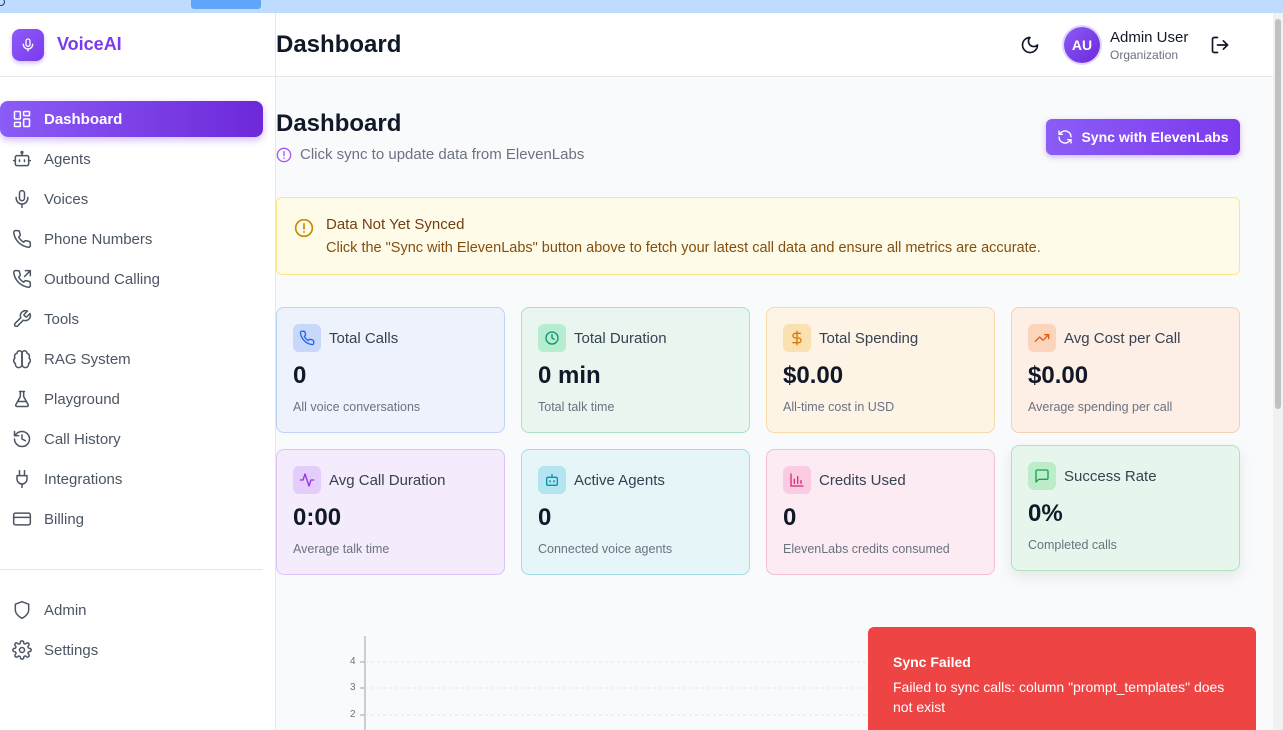 The height and width of the screenshot is (730, 1283). What do you see at coordinates (131, 159) in the screenshot?
I see `sidebar-item-agents: Agents` at bounding box center [131, 159].